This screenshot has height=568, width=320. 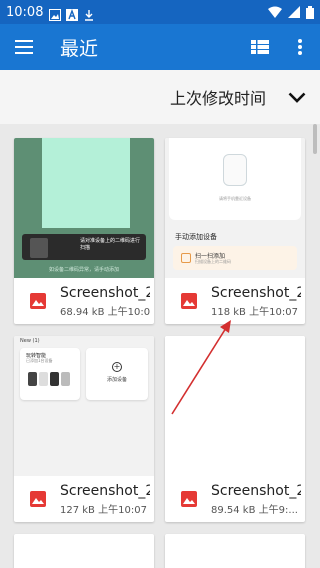 I want to click on file-thumbnail, so click(x=235, y=406).